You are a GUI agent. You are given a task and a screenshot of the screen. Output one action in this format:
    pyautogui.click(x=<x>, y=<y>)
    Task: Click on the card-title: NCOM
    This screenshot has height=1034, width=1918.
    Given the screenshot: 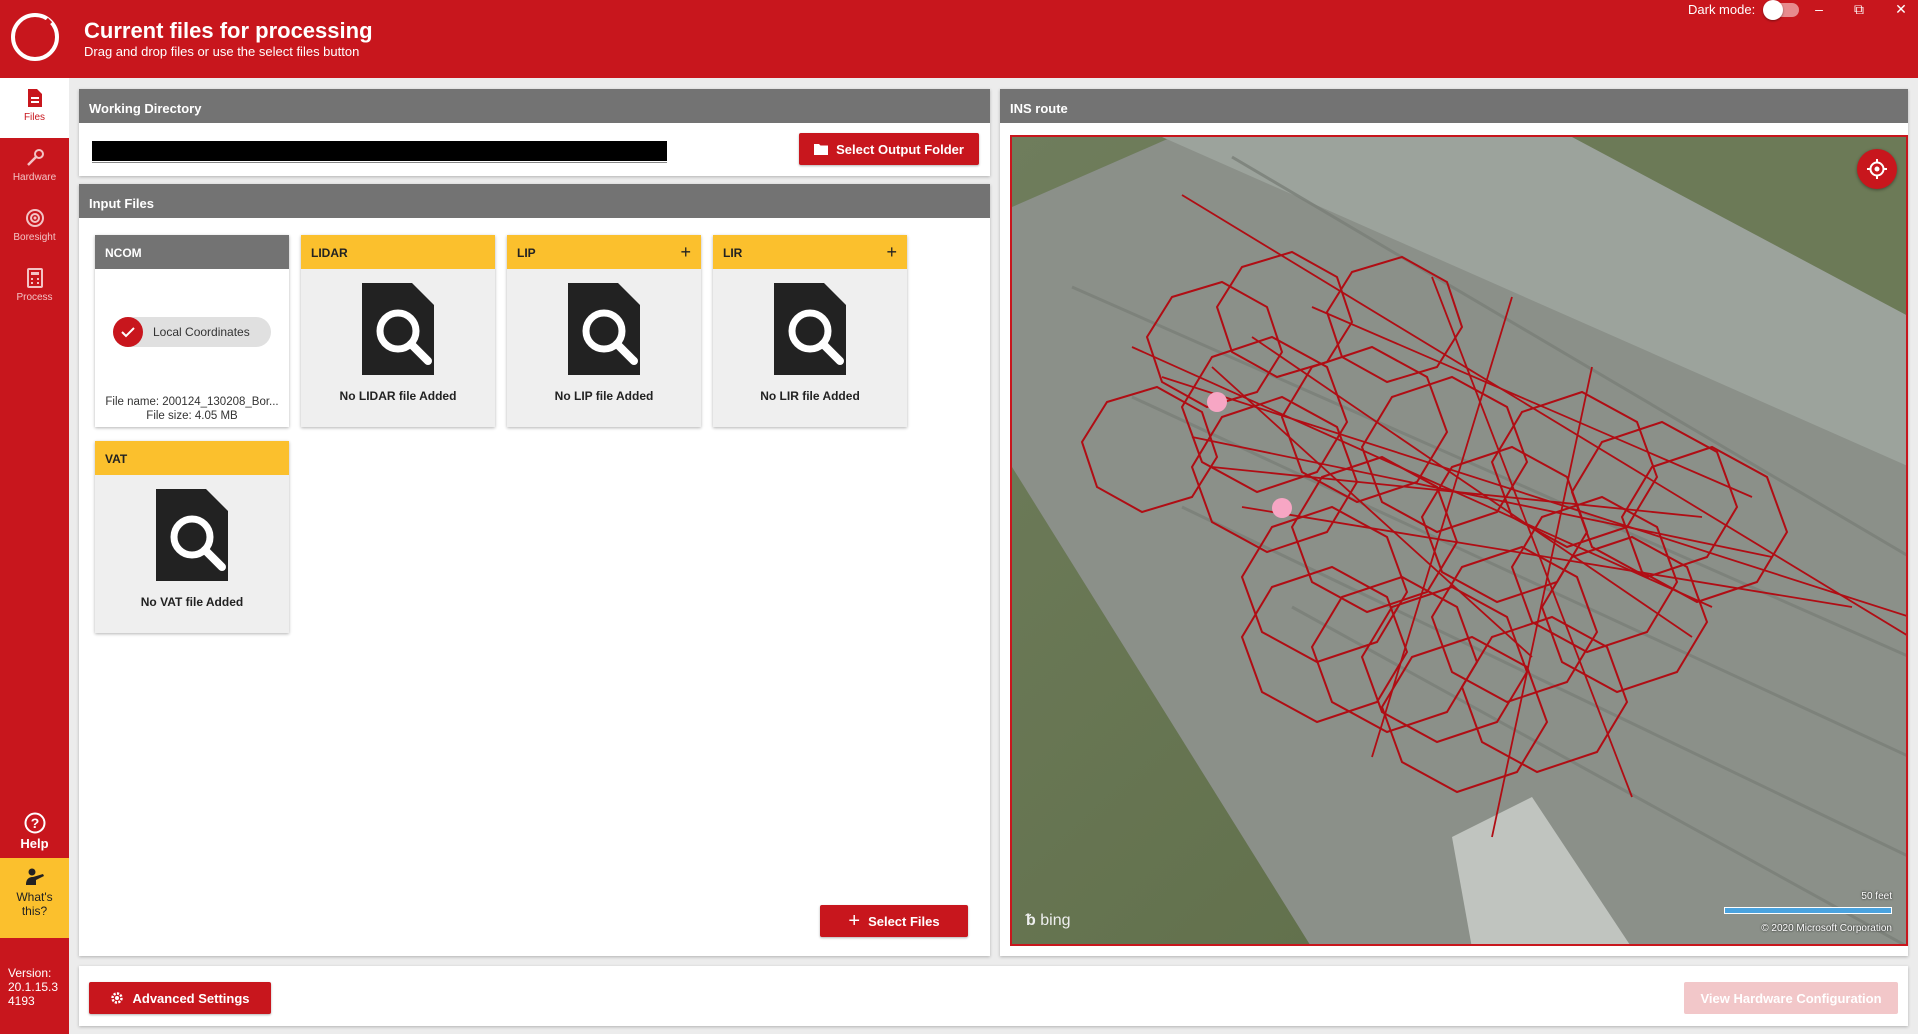 What is the action you would take?
    pyautogui.click(x=192, y=252)
    